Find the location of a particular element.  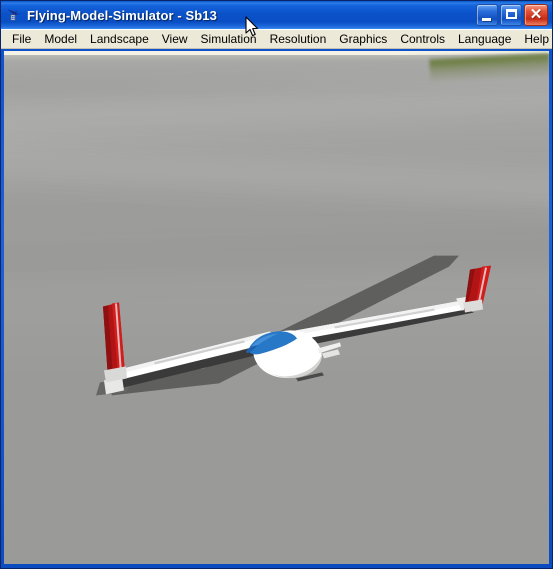

menu-item-language: Language is located at coordinates (485, 39).